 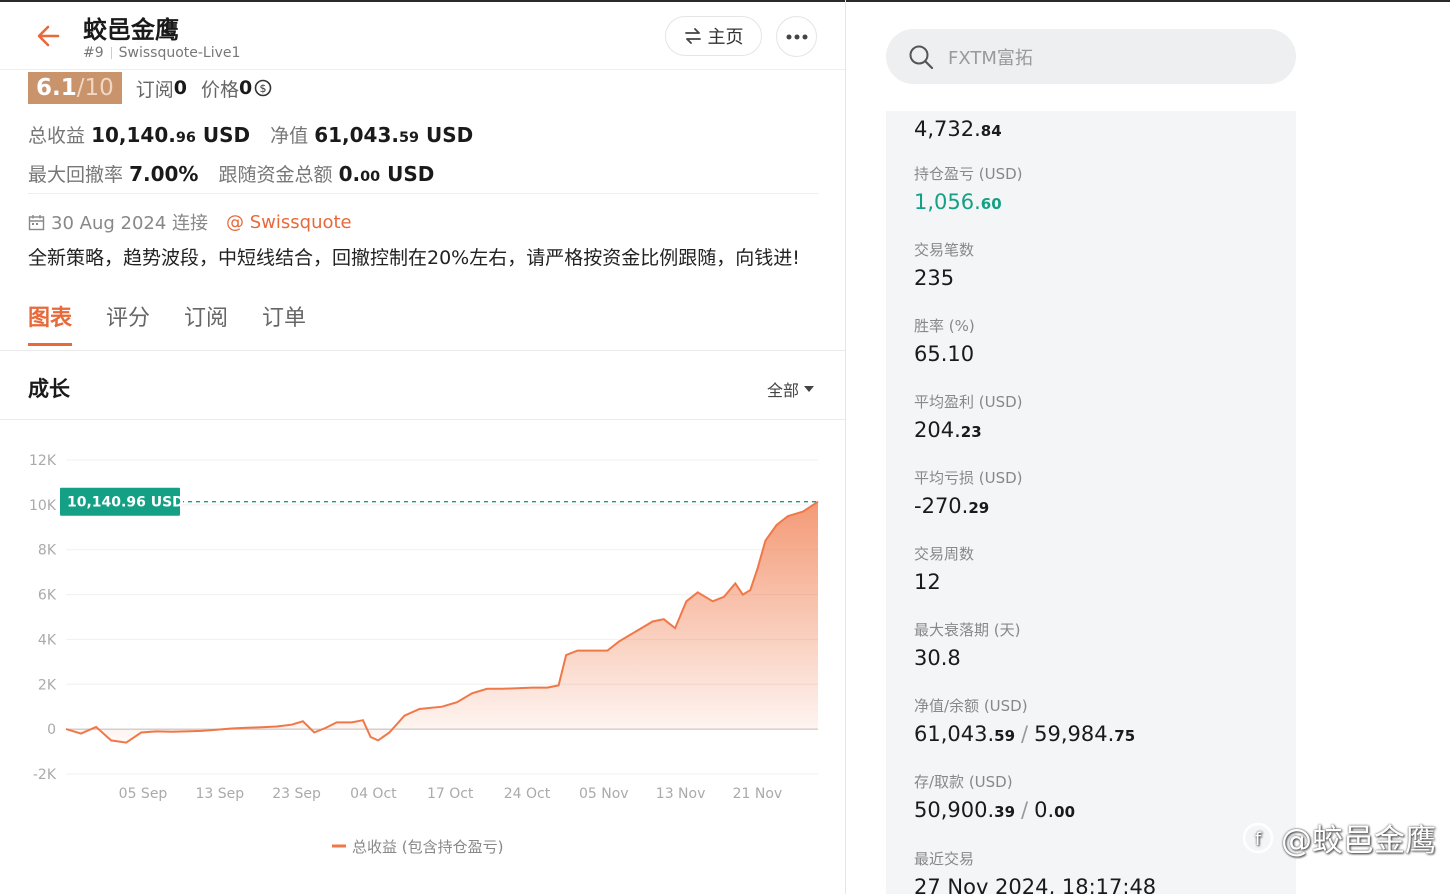 What do you see at coordinates (927, 582) in the screenshot?
I see `stat-value: 12` at bounding box center [927, 582].